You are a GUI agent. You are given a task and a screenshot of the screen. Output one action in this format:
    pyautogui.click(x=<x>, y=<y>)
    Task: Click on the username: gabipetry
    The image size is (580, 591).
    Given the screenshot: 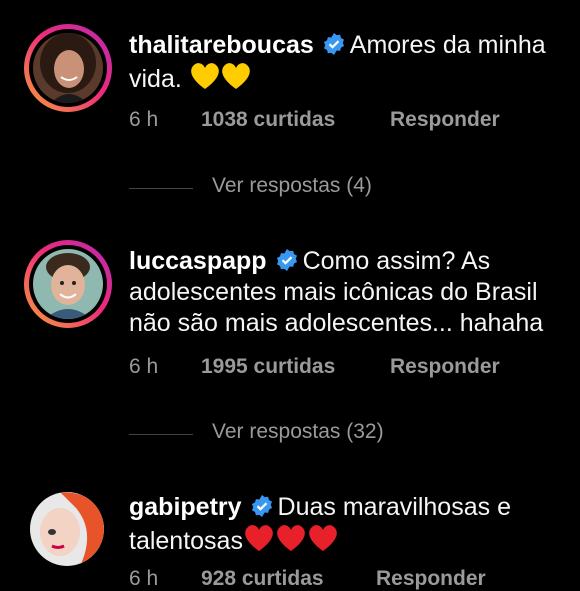 What is the action you would take?
    pyautogui.click(x=185, y=507)
    